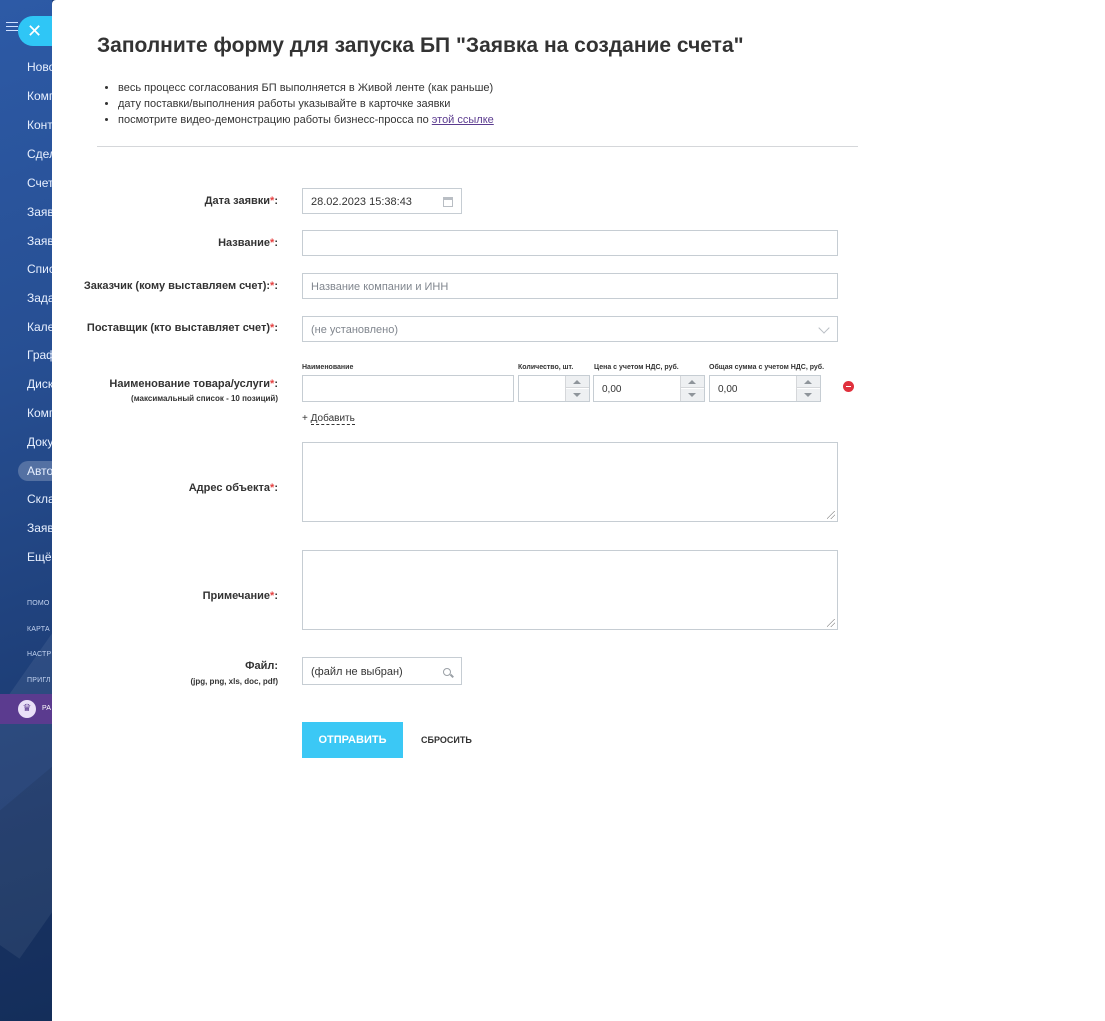 This screenshot has width=1105, height=1021. Describe the element at coordinates (39, 125) in the screenshot. I see `sidebar-item: Конт` at that location.